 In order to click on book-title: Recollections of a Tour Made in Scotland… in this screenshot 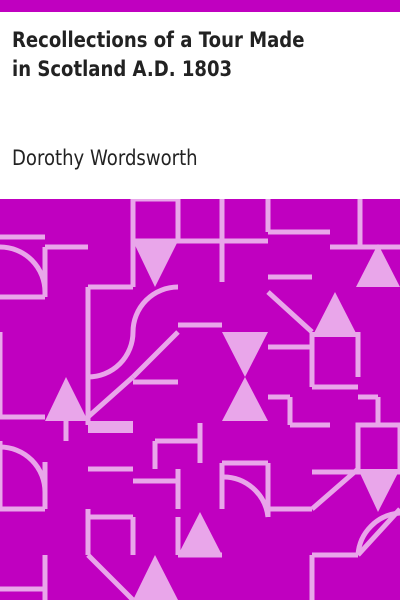, I will do `click(158, 54)`.